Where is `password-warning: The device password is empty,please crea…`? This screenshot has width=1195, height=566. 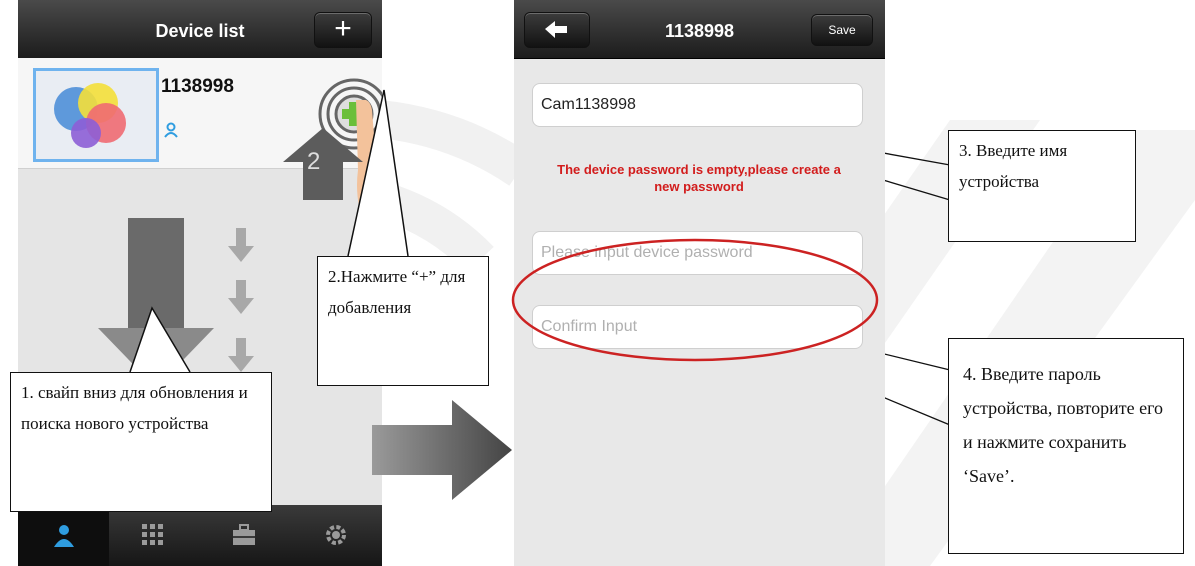 password-warning: The device password is empty,please crea… is located at coordinates (699, 178).